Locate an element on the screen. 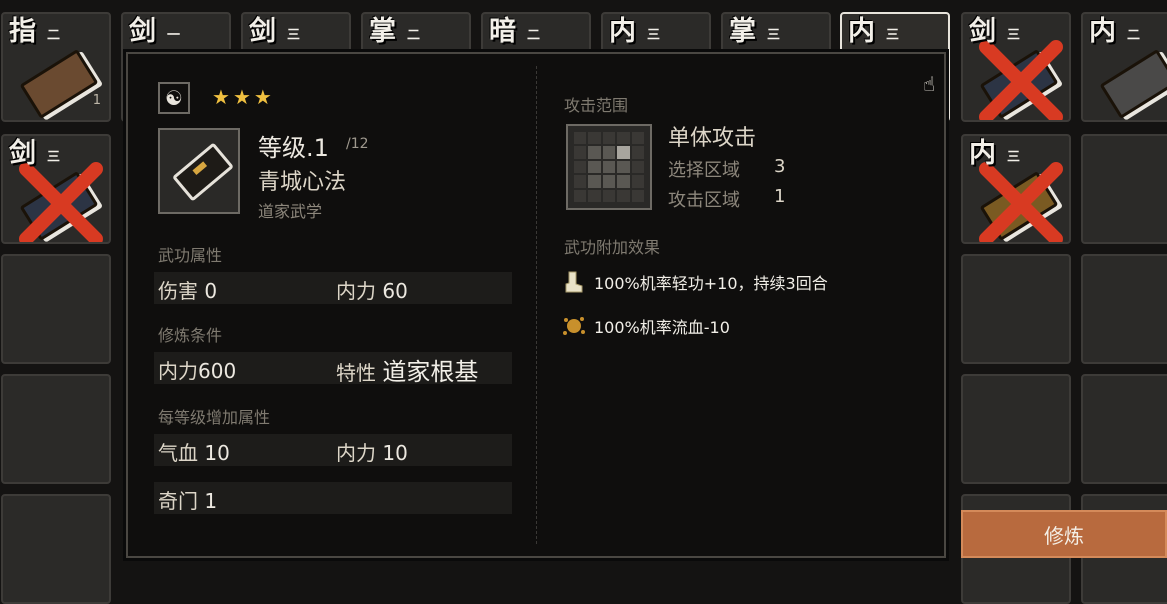 The width and height of the screenshot is (1167, 604). inner-power-value: 60 is located at coordinates (395, 291).